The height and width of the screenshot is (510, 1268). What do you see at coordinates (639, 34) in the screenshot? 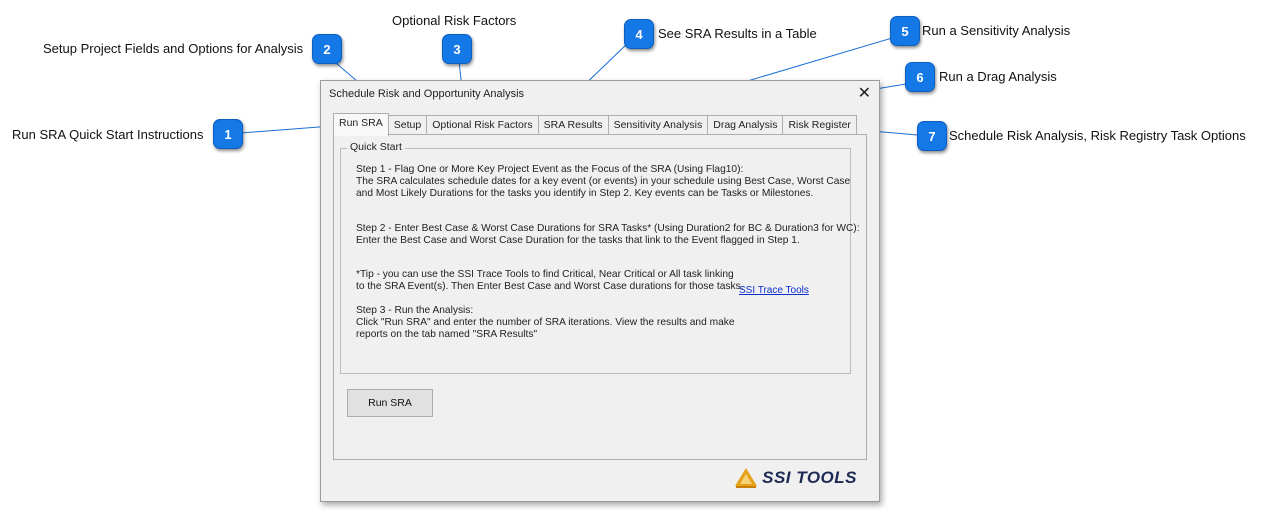
I see `callout-badge-4: 4` at bounding box center [639, 34].